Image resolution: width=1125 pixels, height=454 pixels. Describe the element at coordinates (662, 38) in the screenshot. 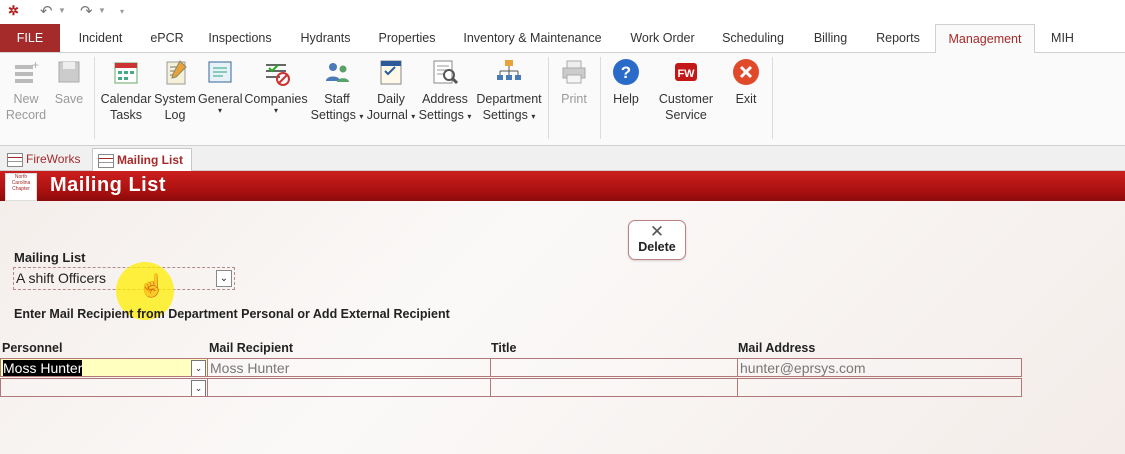

I see `tab-work-order: Work Order` at that location.